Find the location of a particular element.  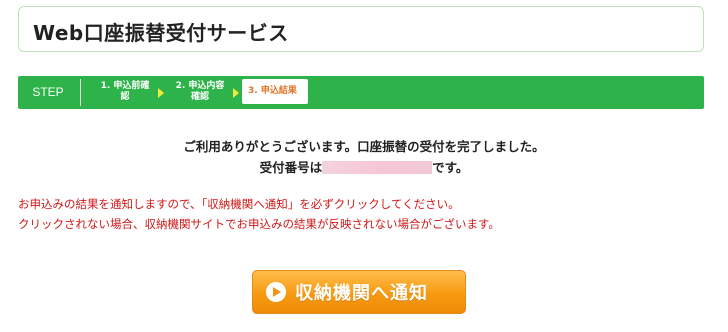

step-1-line2: 認 is located at coordinates (125, 97).